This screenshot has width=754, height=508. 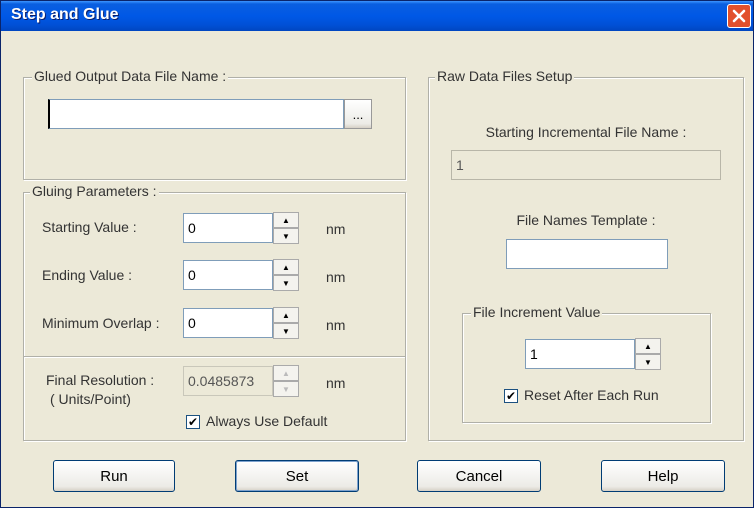 I want to click on starting-value-input: 0, so click(x=228, y=228).